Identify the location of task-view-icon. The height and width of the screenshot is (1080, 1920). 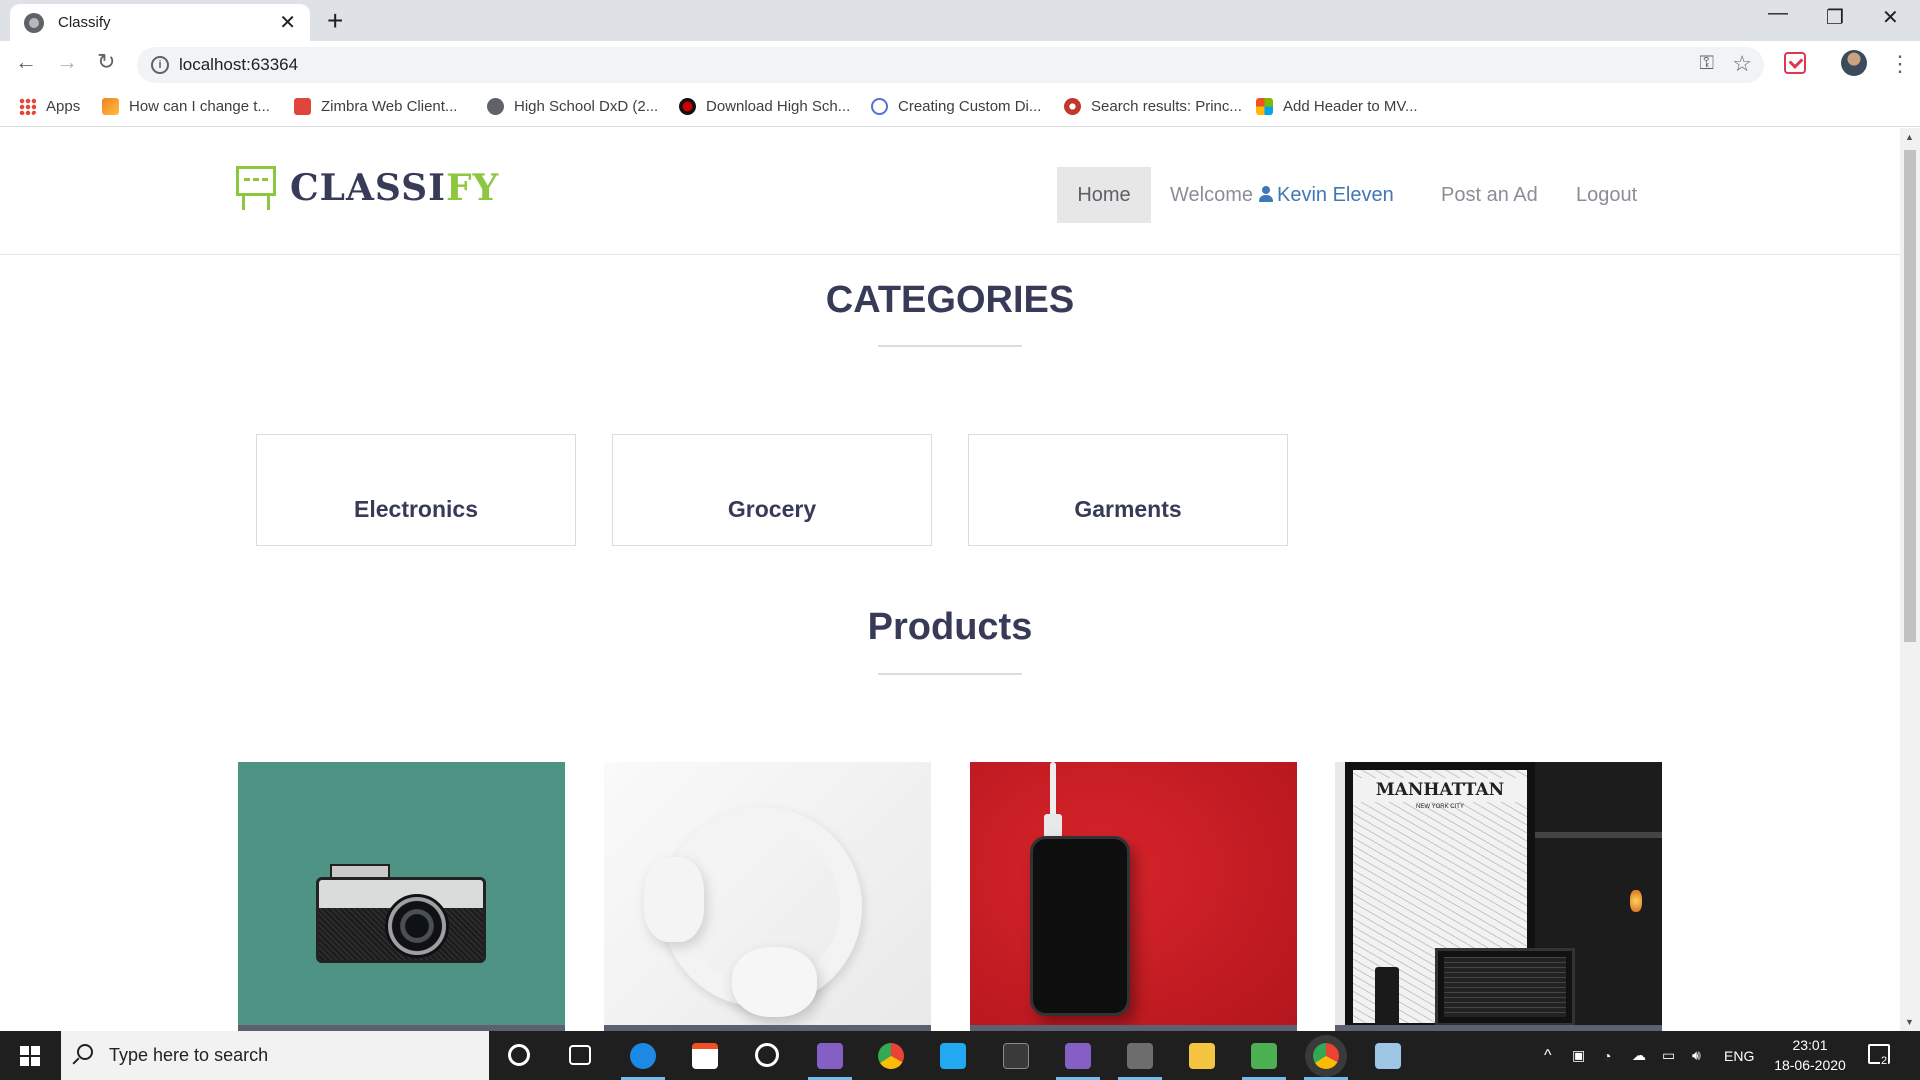
(580, 1055).